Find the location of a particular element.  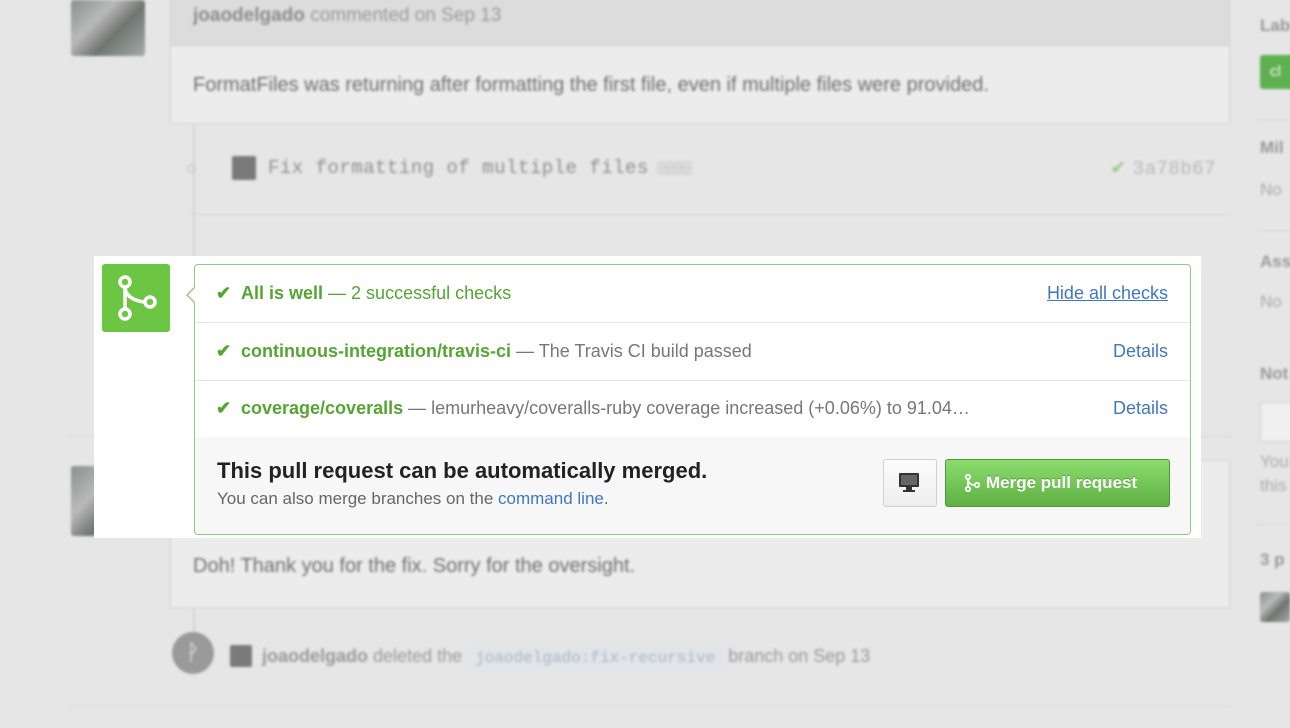

command-line-instructions-button is located at coordinates (910, 483).